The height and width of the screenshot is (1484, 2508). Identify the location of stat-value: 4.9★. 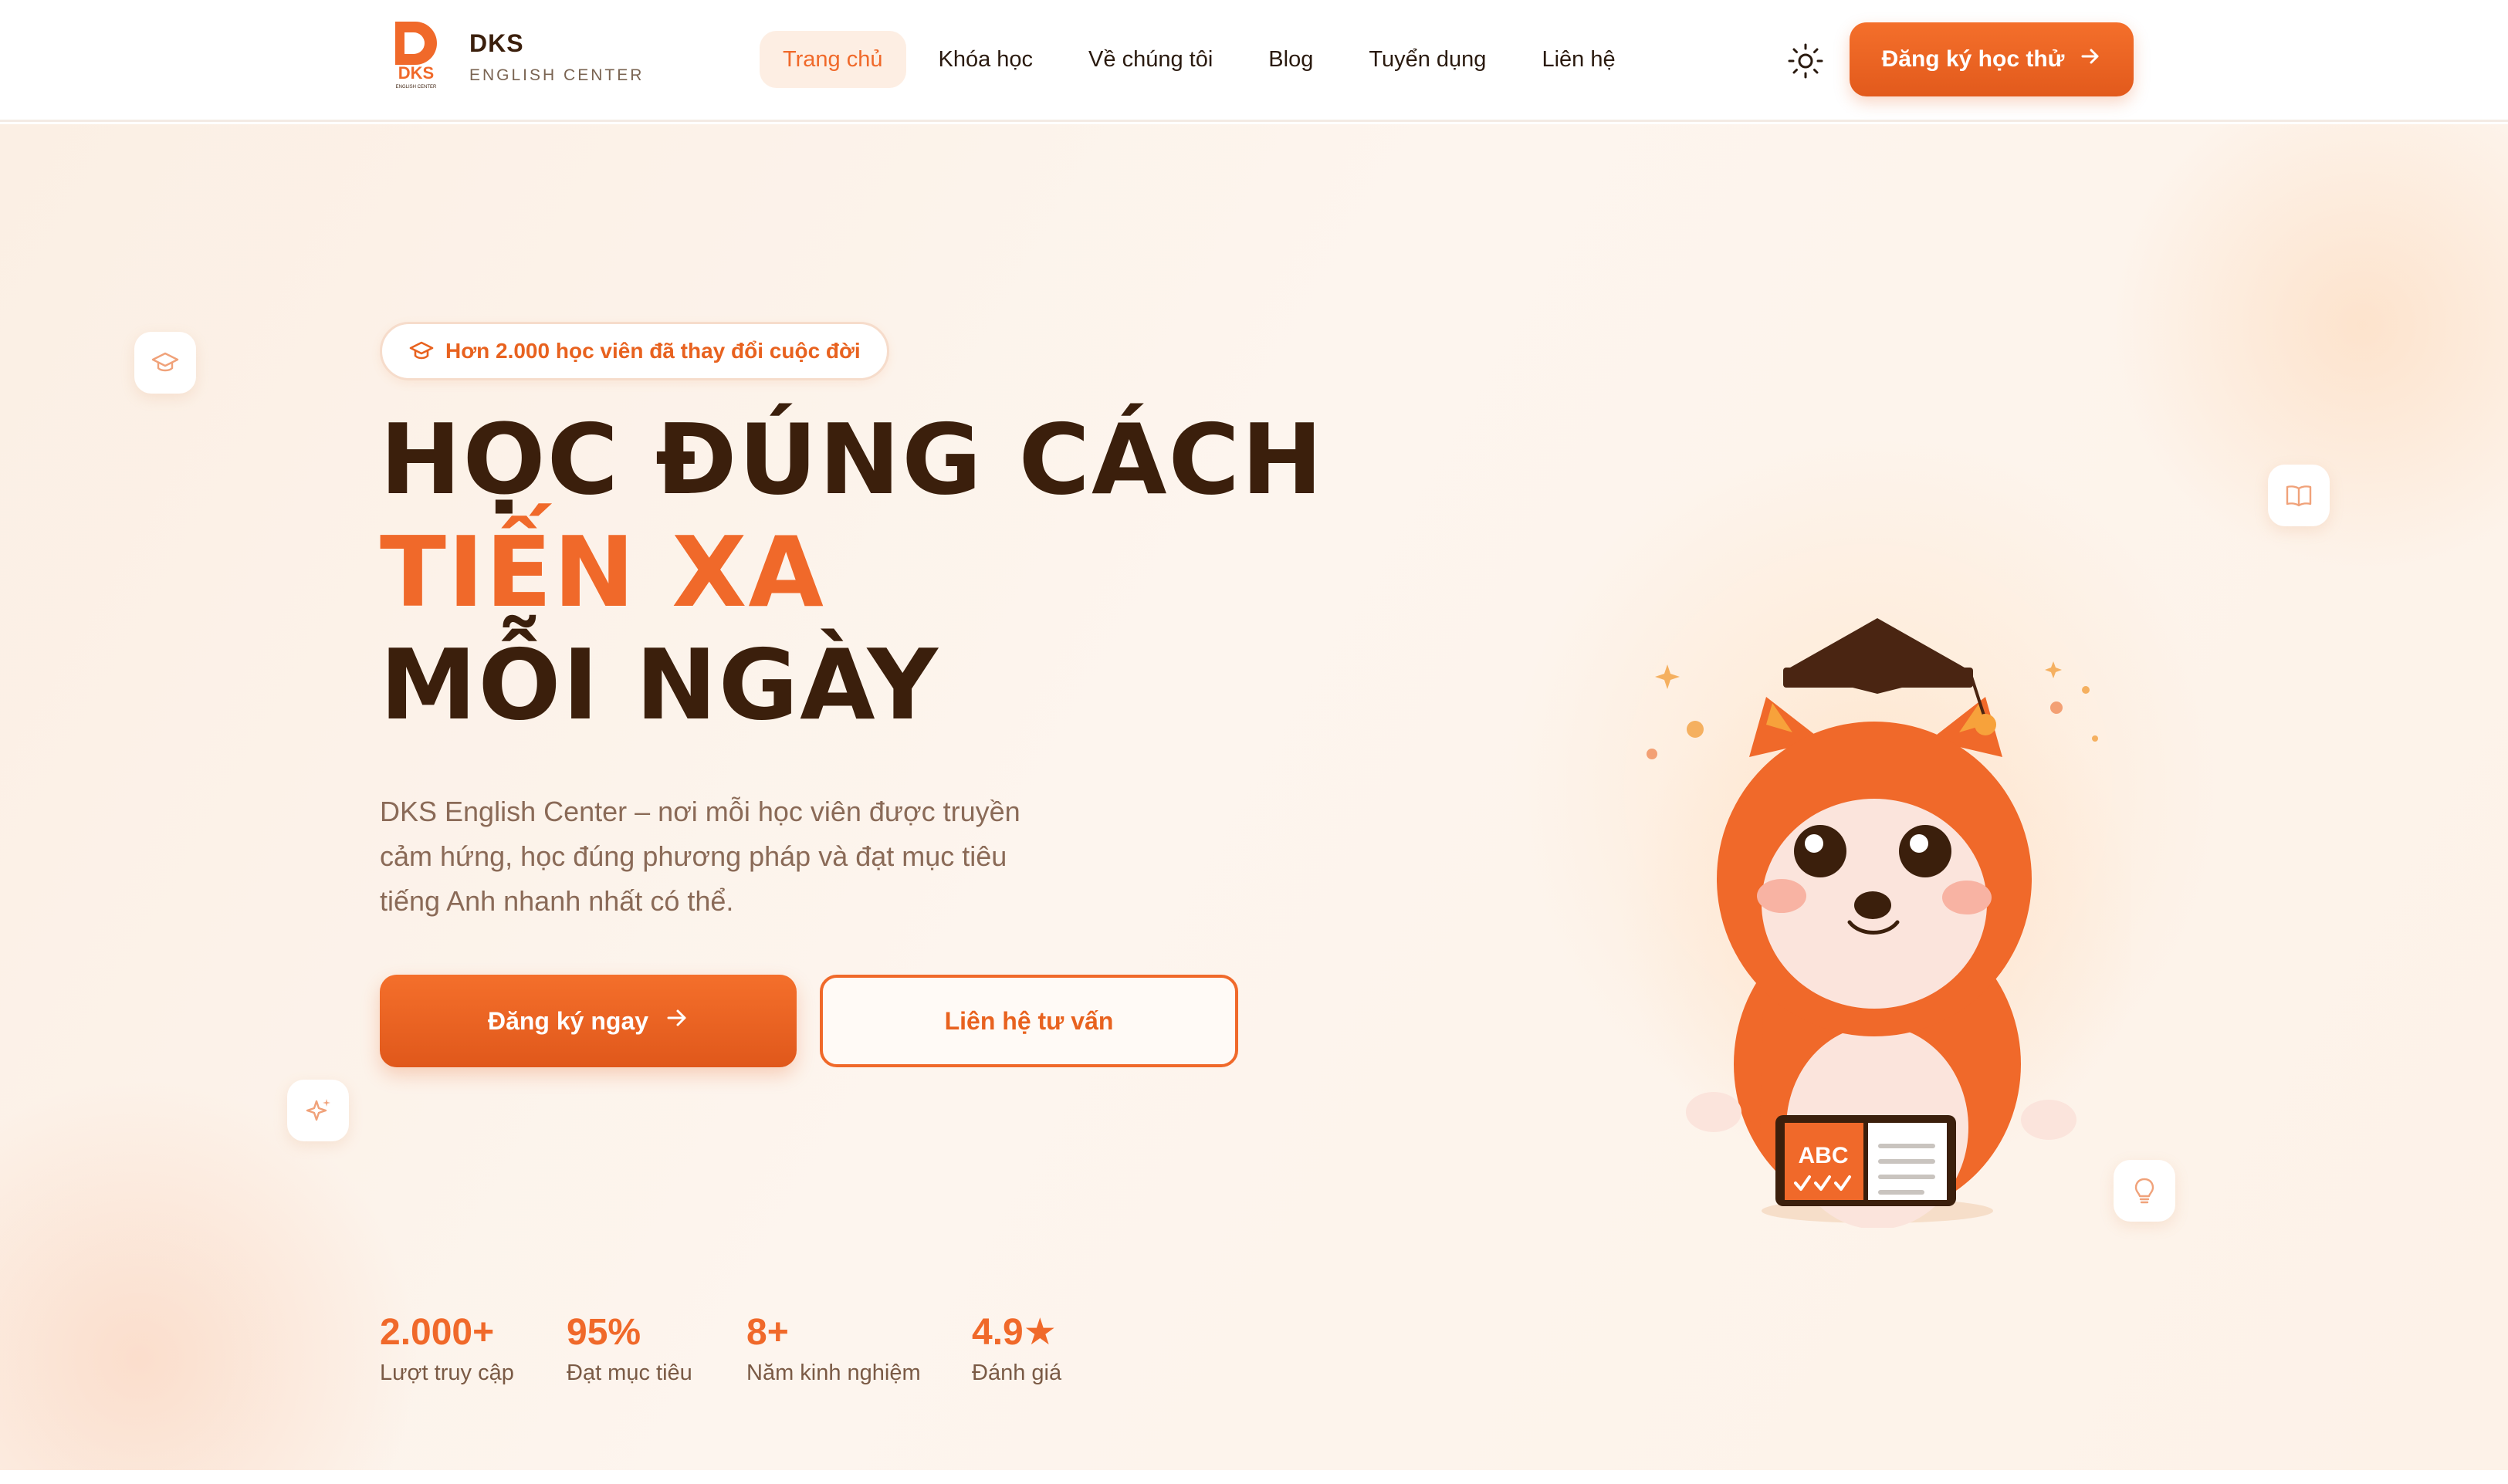
(1014, 1332).